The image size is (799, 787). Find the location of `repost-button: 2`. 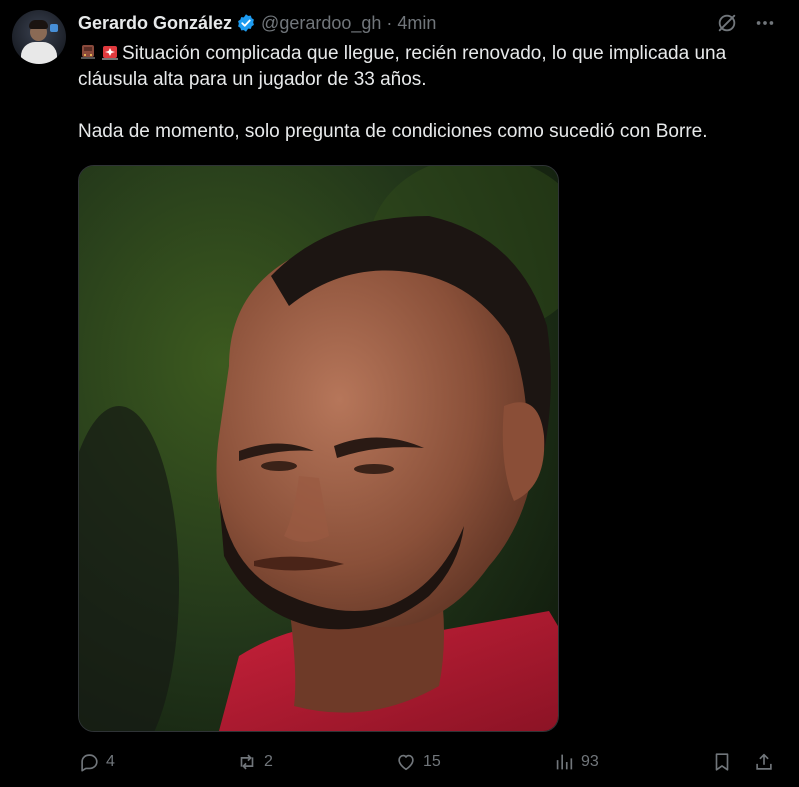

repost-button: 2 is located at coordinates (254, 762).